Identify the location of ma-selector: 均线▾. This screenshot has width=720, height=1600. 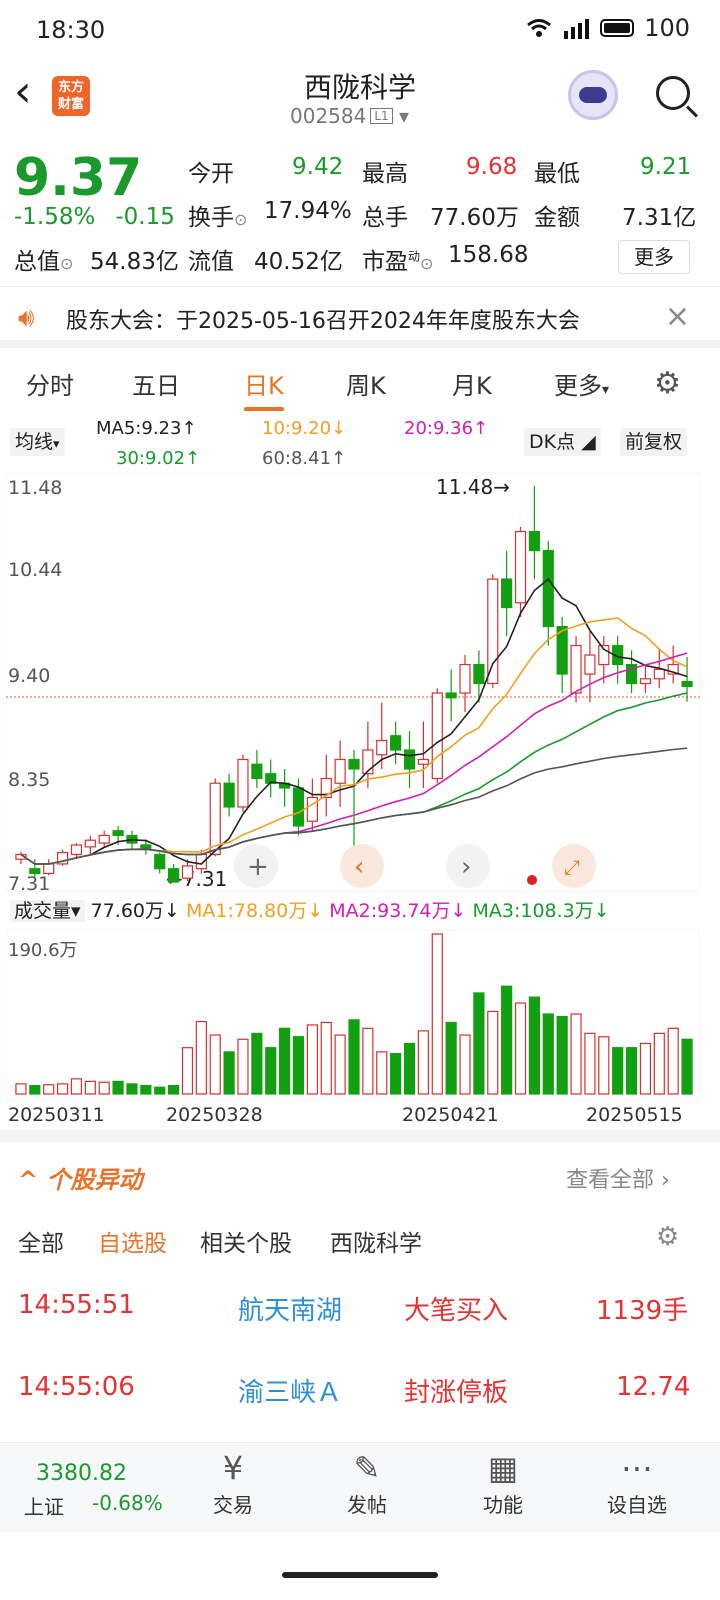
(37, 442).